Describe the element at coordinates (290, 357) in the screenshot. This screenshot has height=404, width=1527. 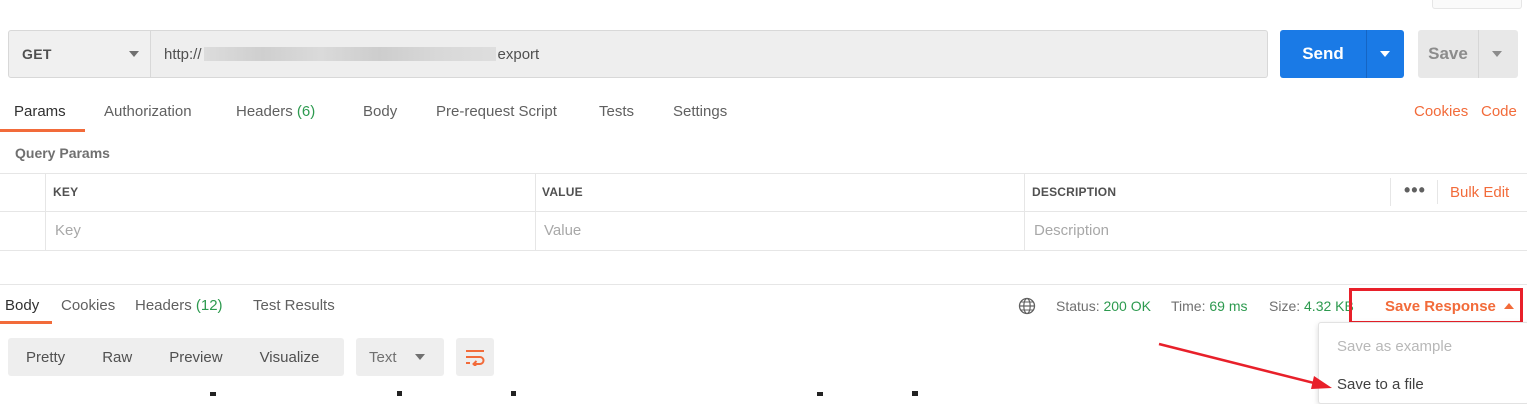
I see `view-mode-visualize: Visualize` at that location.